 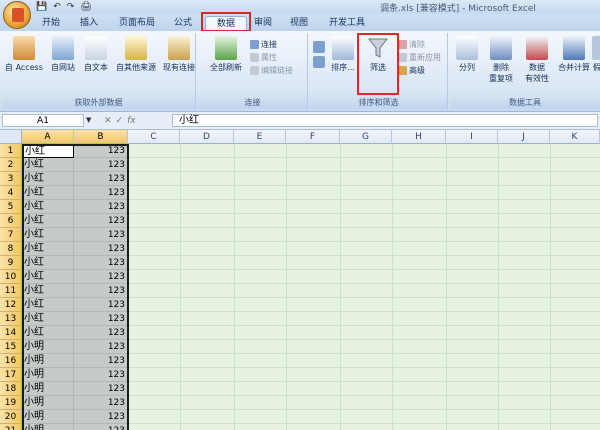 I want to click on column-header-f: F, so click(x=313, y=137).